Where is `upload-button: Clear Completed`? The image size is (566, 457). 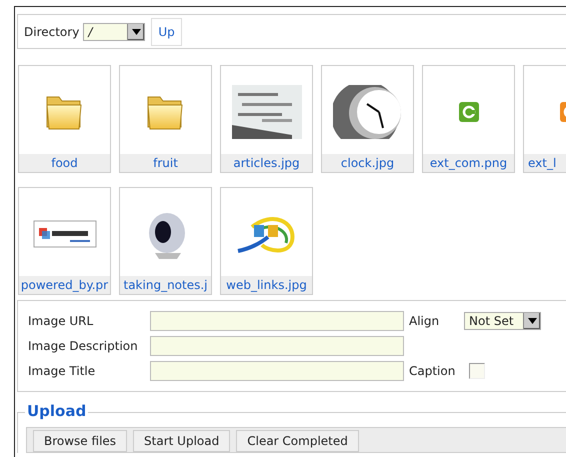
upload-button: Clear Completed is located at coordinates (297, 441).